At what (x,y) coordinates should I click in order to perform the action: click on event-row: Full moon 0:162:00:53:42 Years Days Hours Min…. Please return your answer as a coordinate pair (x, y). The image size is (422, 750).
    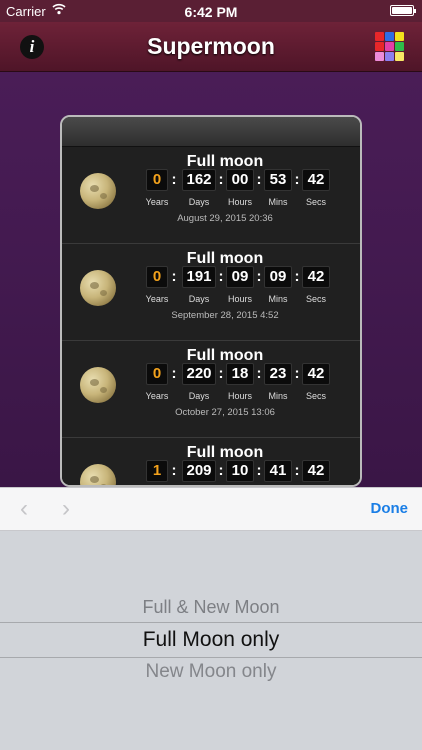
    Looking at the image, I should click on (211, 195).